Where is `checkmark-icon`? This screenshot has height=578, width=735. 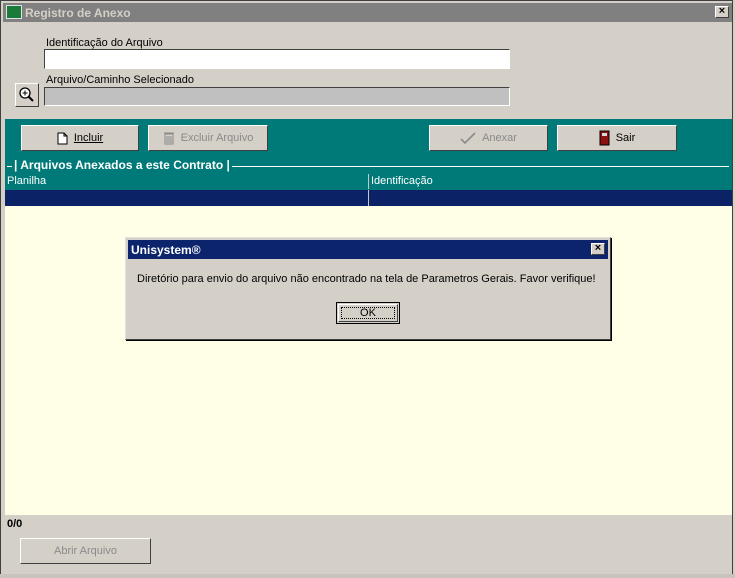
checkmark-icon is located at coordinates (468, 137).